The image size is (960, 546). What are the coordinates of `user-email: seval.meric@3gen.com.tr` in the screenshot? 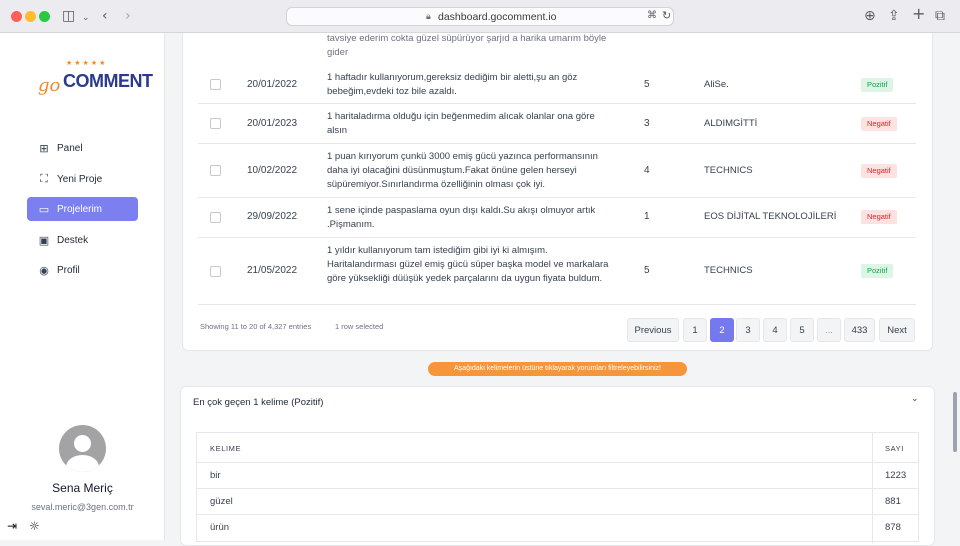 It's located at (82, 507).